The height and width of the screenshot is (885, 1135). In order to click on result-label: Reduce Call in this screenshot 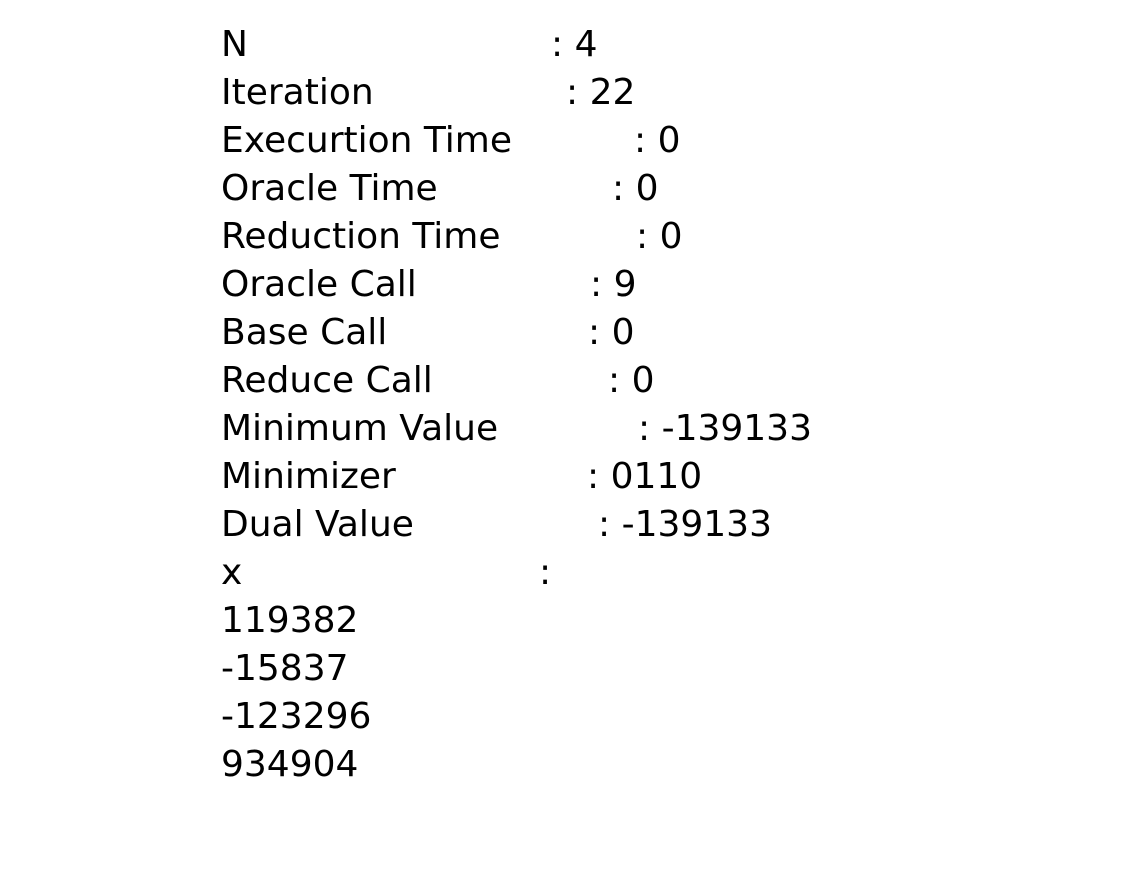, I will do `click(327, 380)`.